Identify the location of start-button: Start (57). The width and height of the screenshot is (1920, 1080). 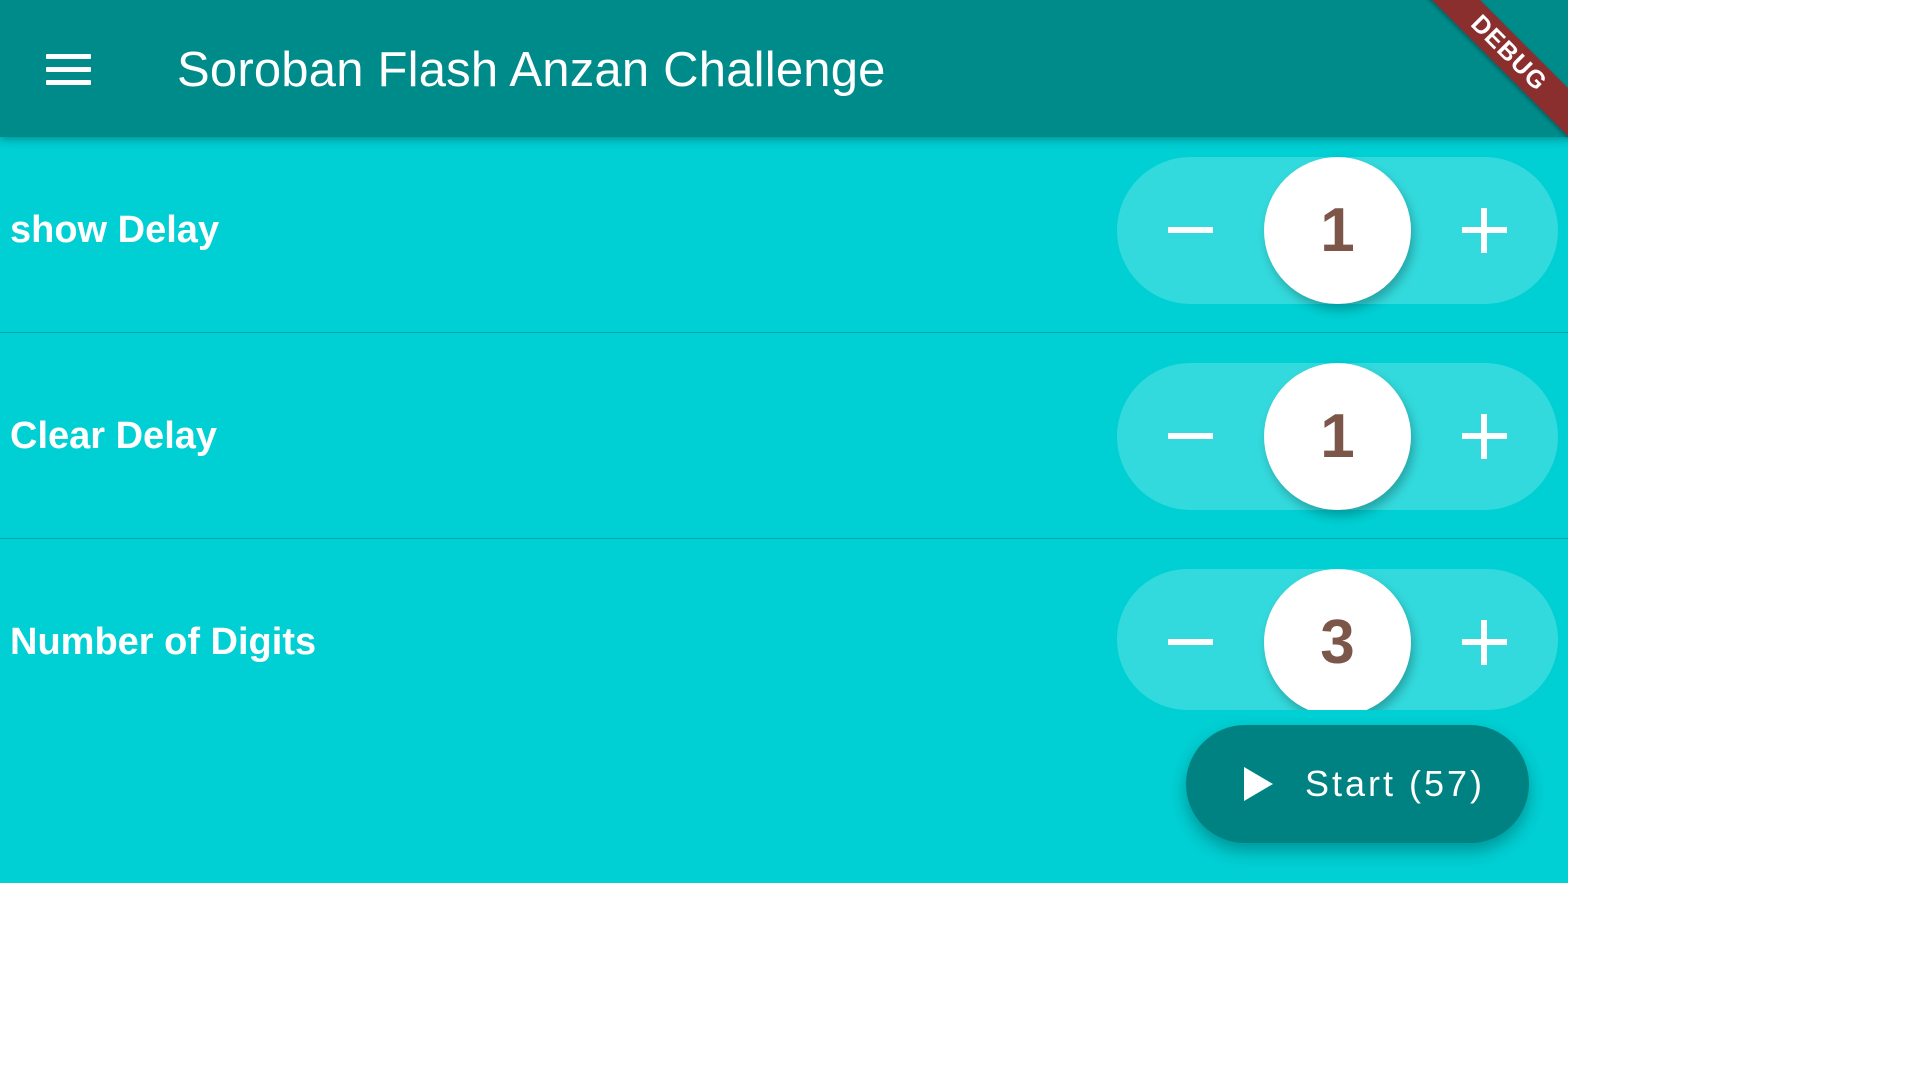
(1357, 784).